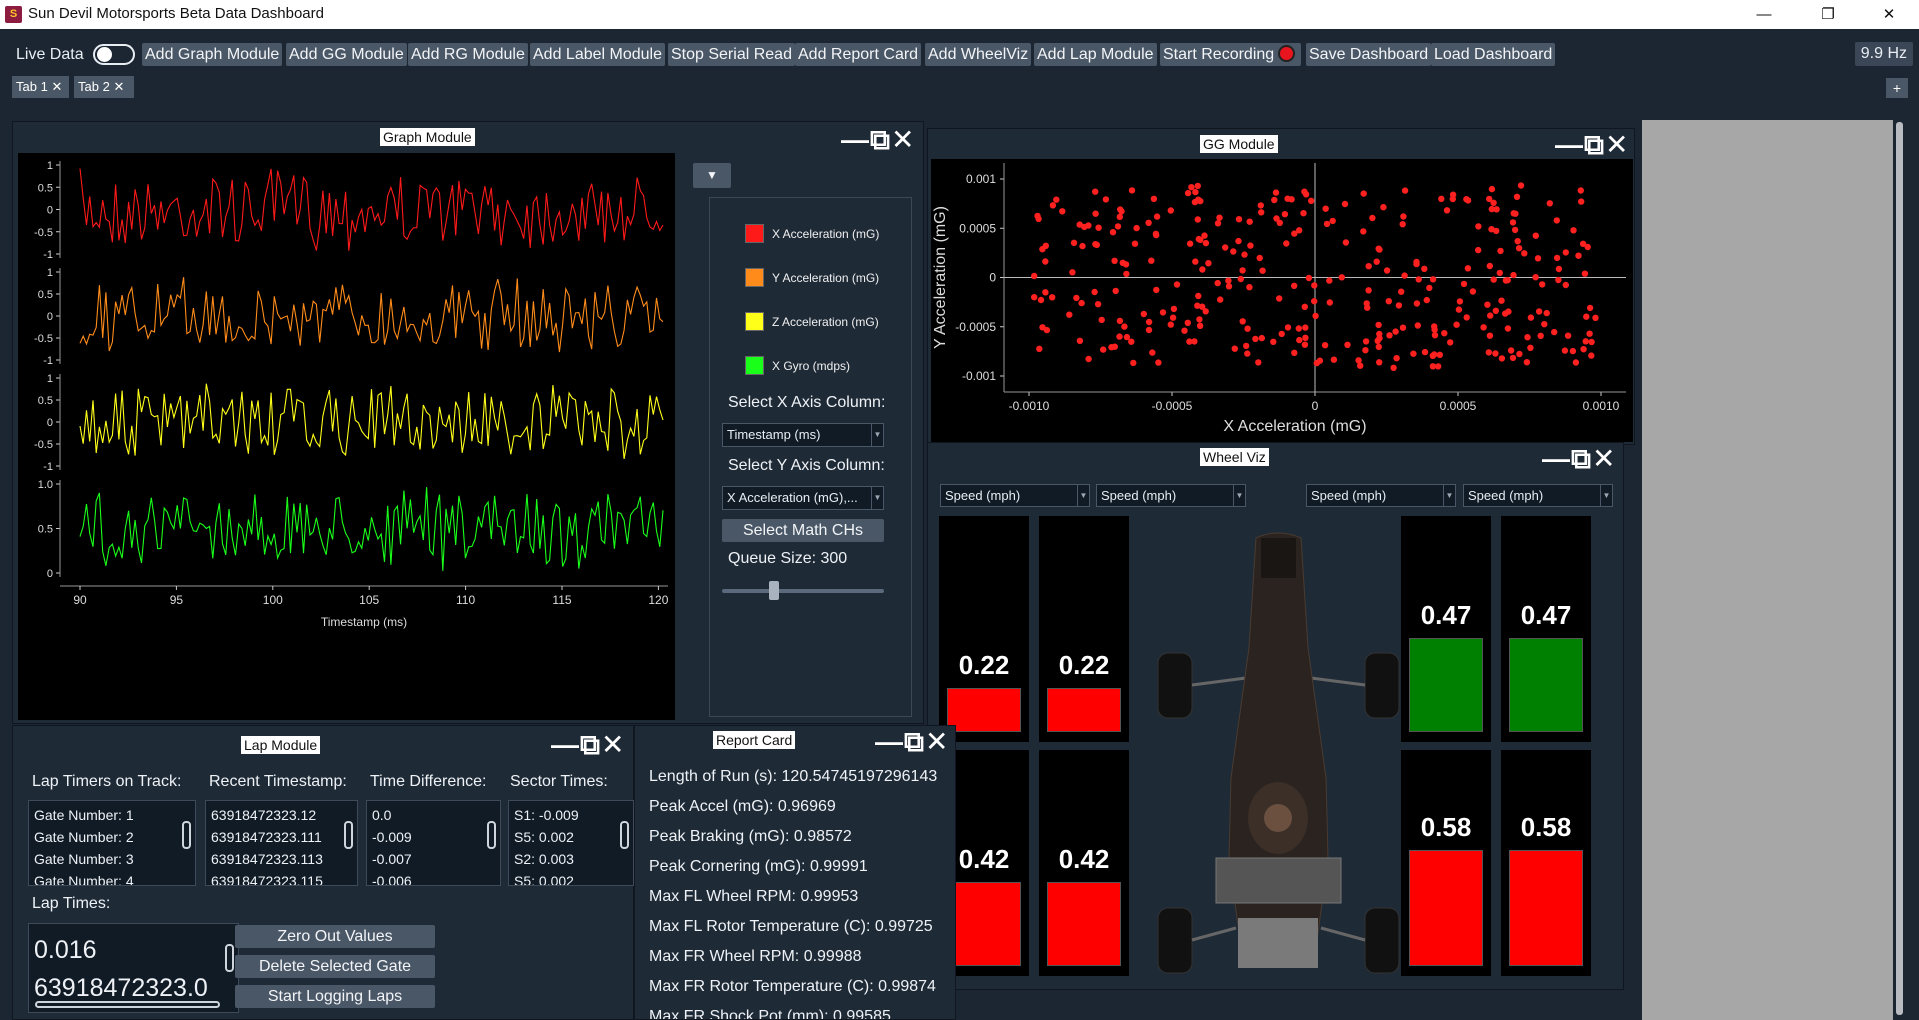 The height and width of the screenshot is (1020, 1919). Describe the element at coordinates (1538, 495) in the screenshot. I see `wheel-select-rr: Speed (mph) ▼` at that location.